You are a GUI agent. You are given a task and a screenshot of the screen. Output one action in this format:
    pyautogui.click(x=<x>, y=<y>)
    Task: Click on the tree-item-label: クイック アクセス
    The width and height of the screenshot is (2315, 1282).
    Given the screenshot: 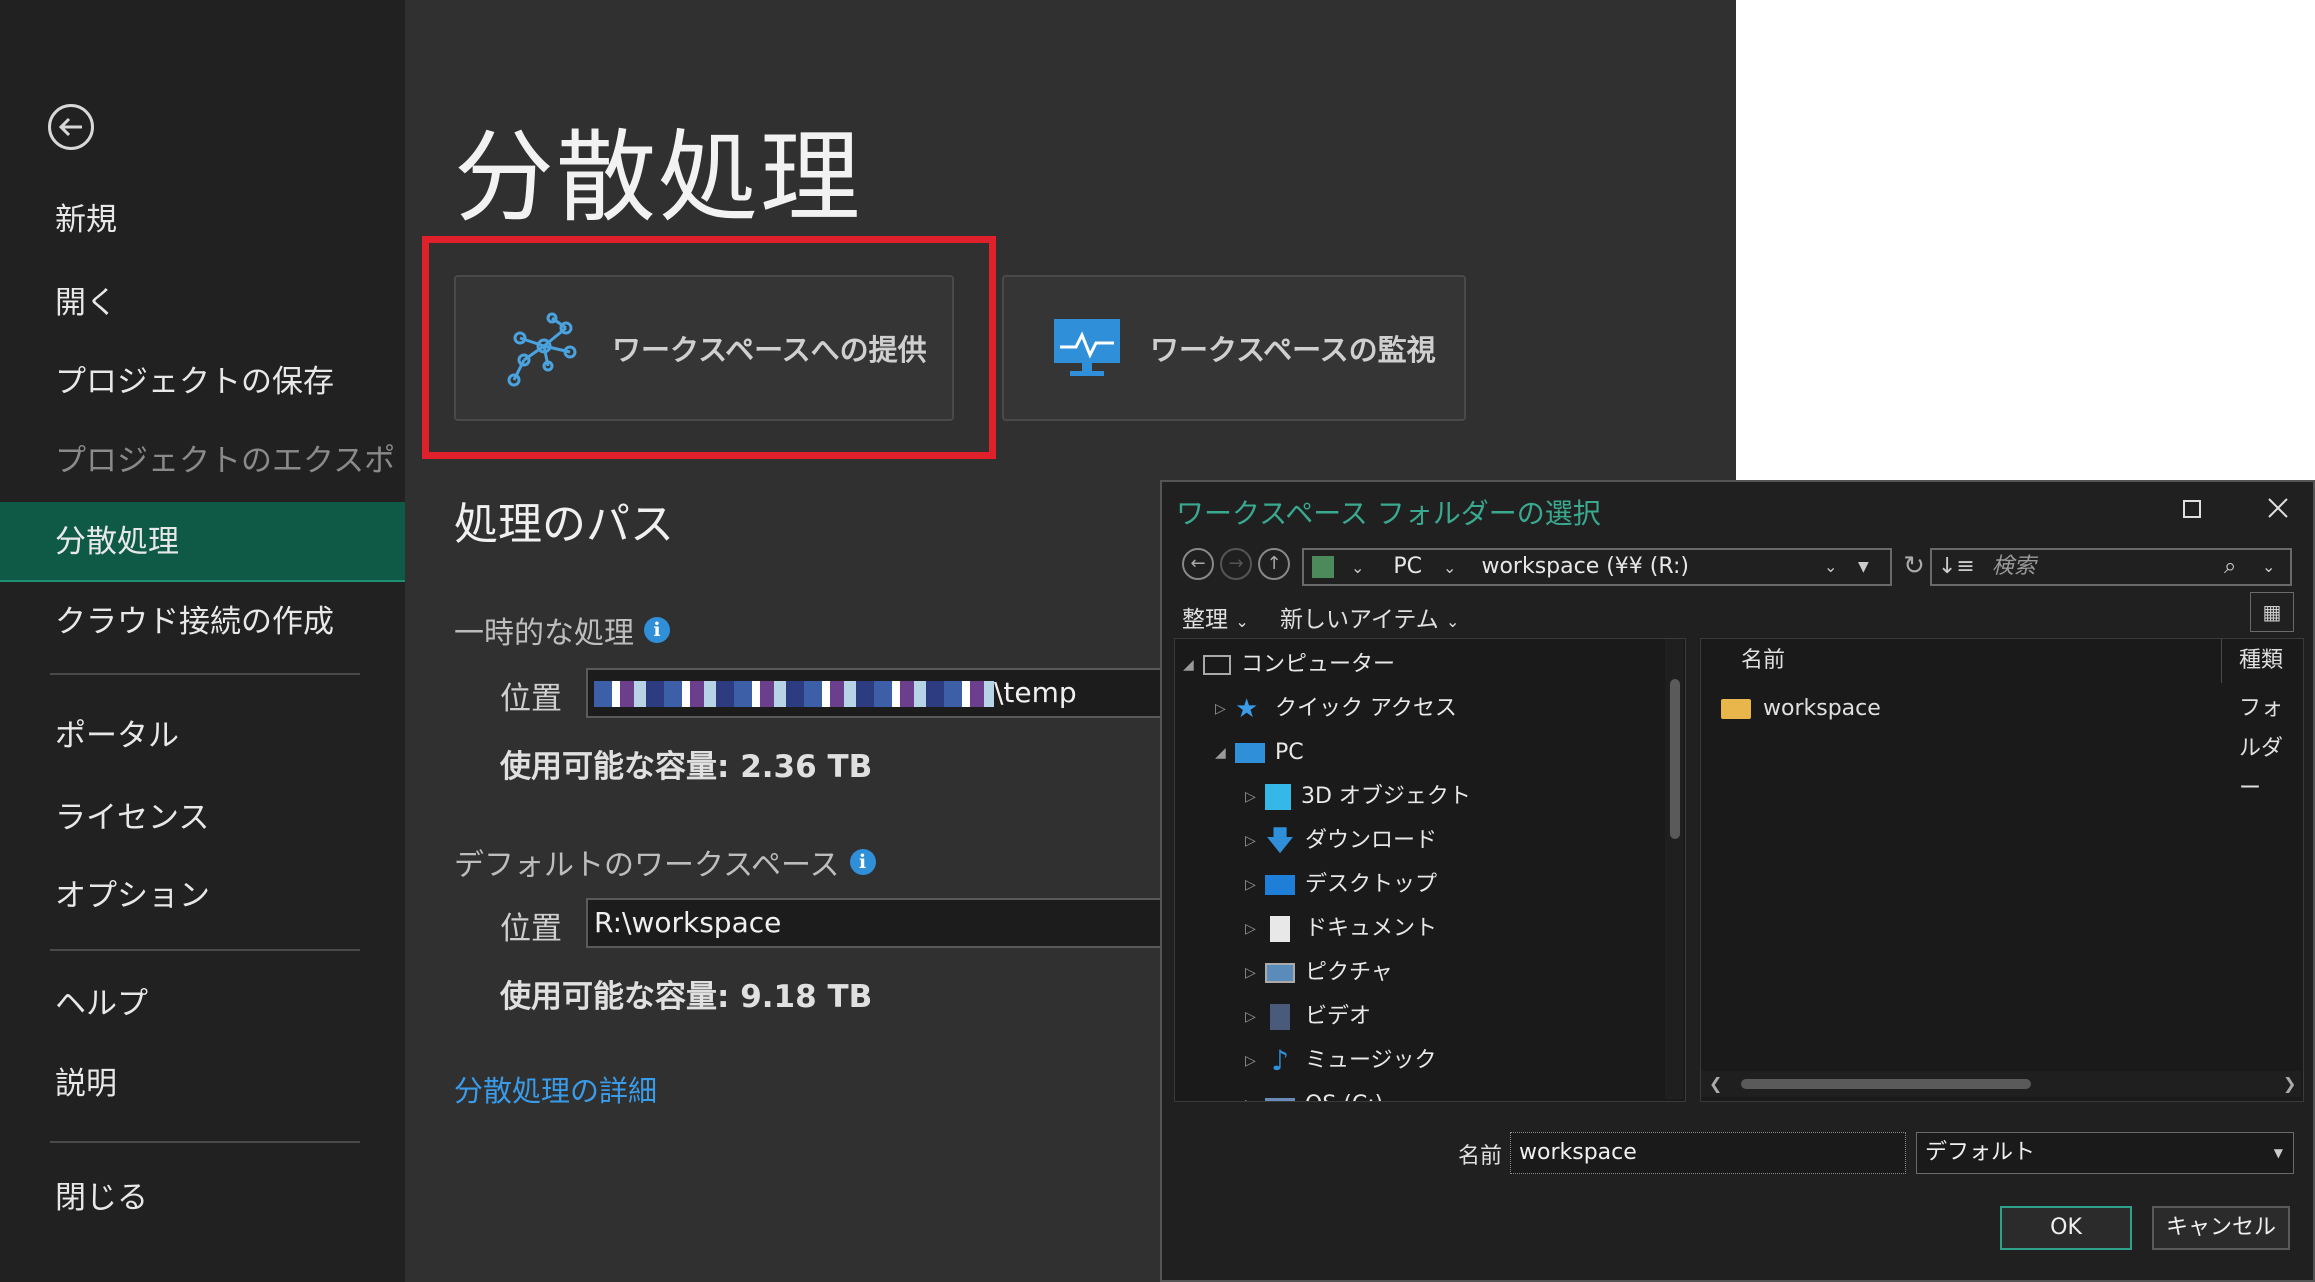 What is the action you would take?
    pyautogui.click(x=1366, y=708)
    